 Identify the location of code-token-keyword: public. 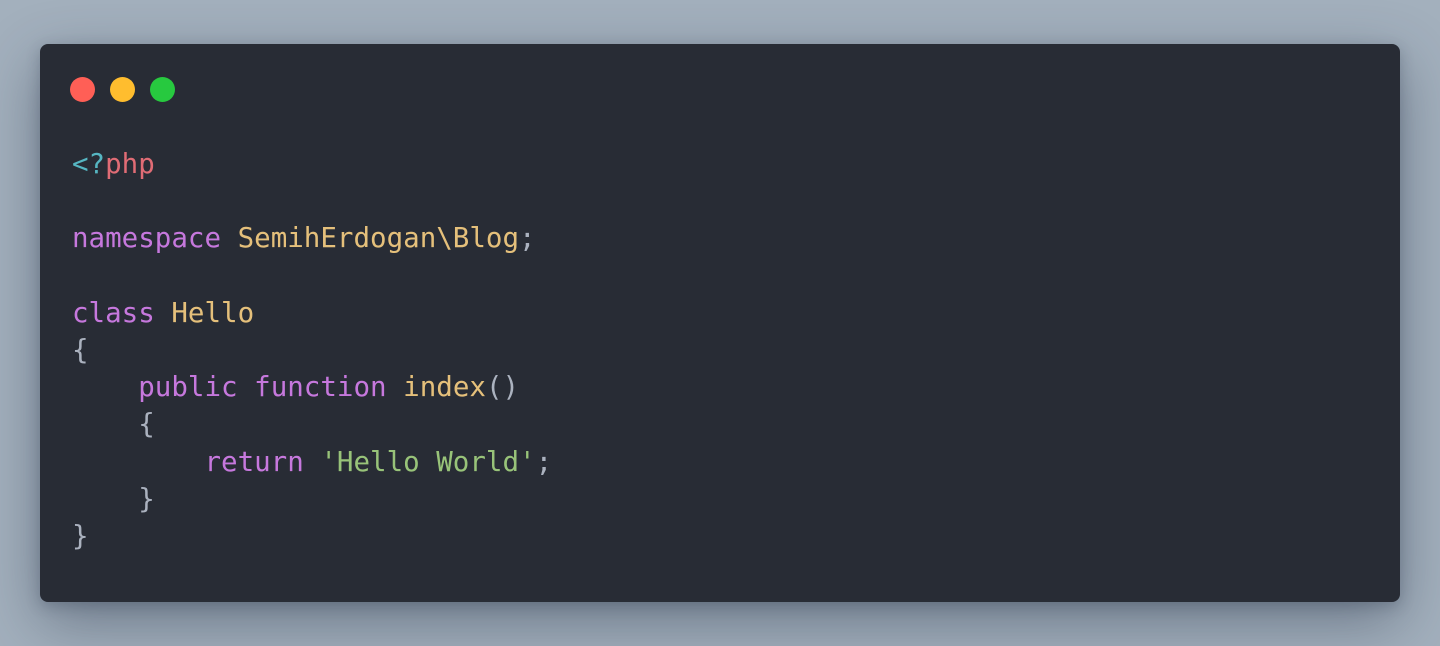
(188, 387).